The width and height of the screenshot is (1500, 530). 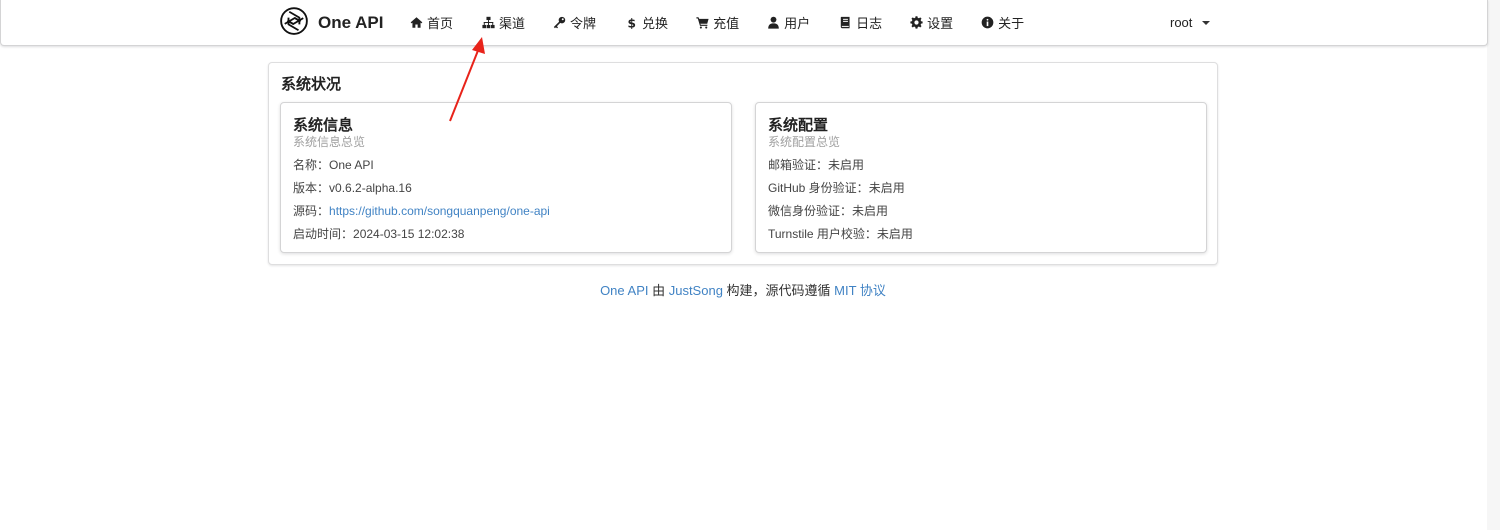 I want to click on source-link: https://github.com/songquanpeng/one-api, so click(x=439, y=211).